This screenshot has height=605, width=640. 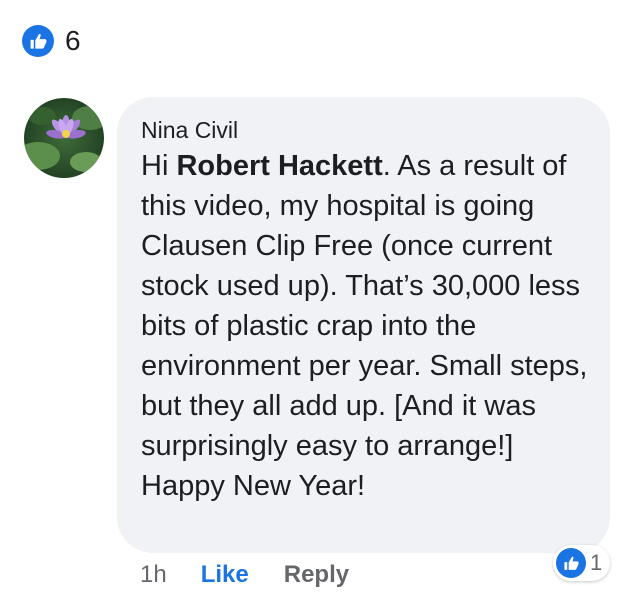 What do you see at coordinates (153, 575) in the screenshot?
I see `timestamp: 1h` at bounding box center [153, 575].